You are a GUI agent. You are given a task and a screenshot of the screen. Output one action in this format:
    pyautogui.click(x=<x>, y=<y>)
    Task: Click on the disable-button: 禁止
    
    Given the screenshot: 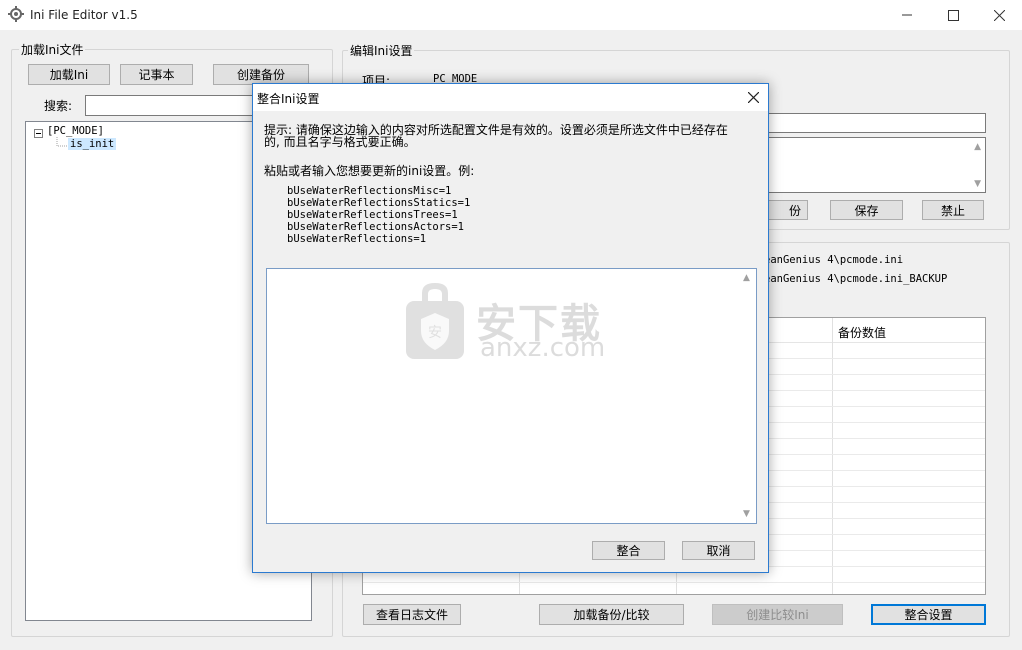 What is the action you would take?
    pyautogui.click(x=953, y=210)
    